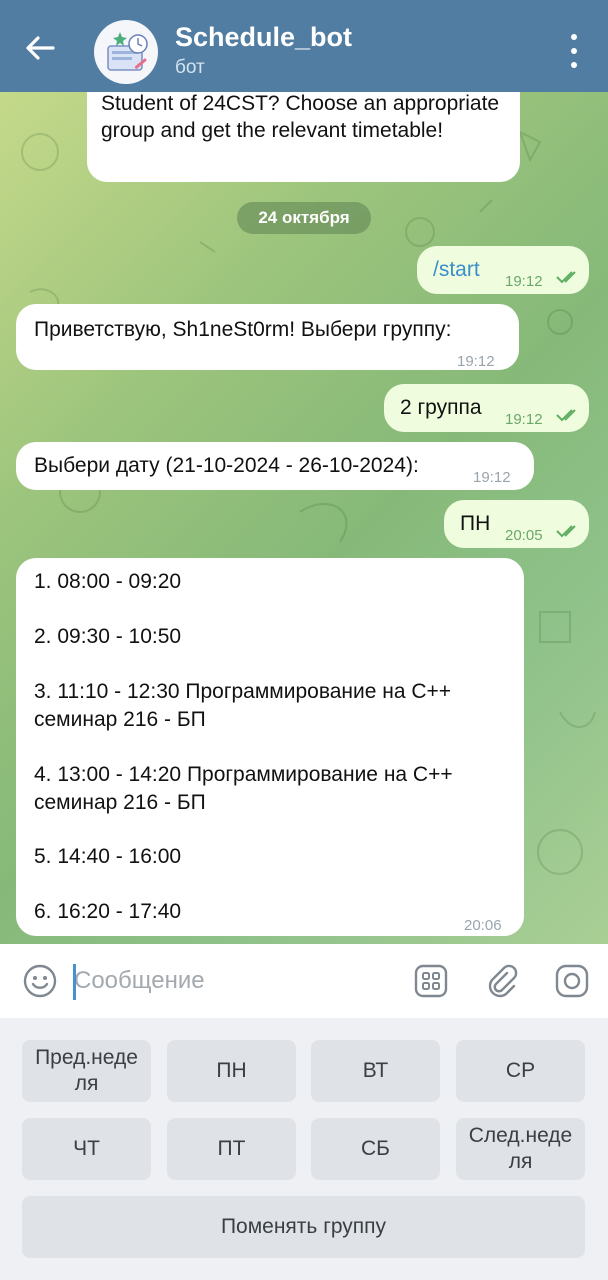 The height and width of the screenshot is (1280, 608). I want to click on bot-avatar, so click(126, 52).